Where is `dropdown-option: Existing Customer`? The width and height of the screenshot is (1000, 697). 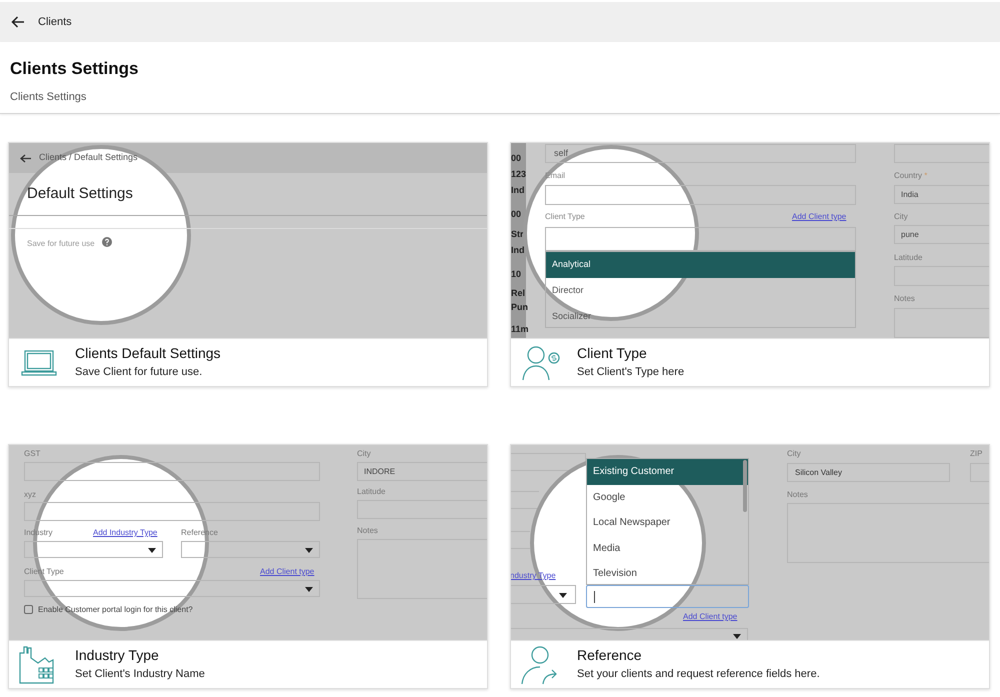 dropdown-option: Existing Customer is located at coordinates (667, 471).